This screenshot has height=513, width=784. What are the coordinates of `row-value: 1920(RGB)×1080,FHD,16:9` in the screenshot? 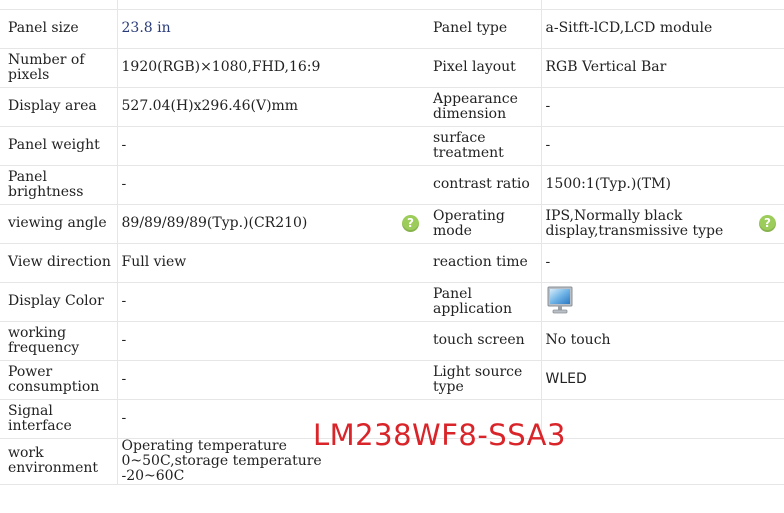 It's located at (272, 68).